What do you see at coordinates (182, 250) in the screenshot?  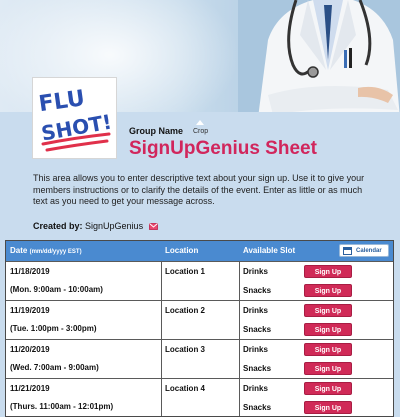 I see `column-header-location: Location` at bounding box center [182, 250].